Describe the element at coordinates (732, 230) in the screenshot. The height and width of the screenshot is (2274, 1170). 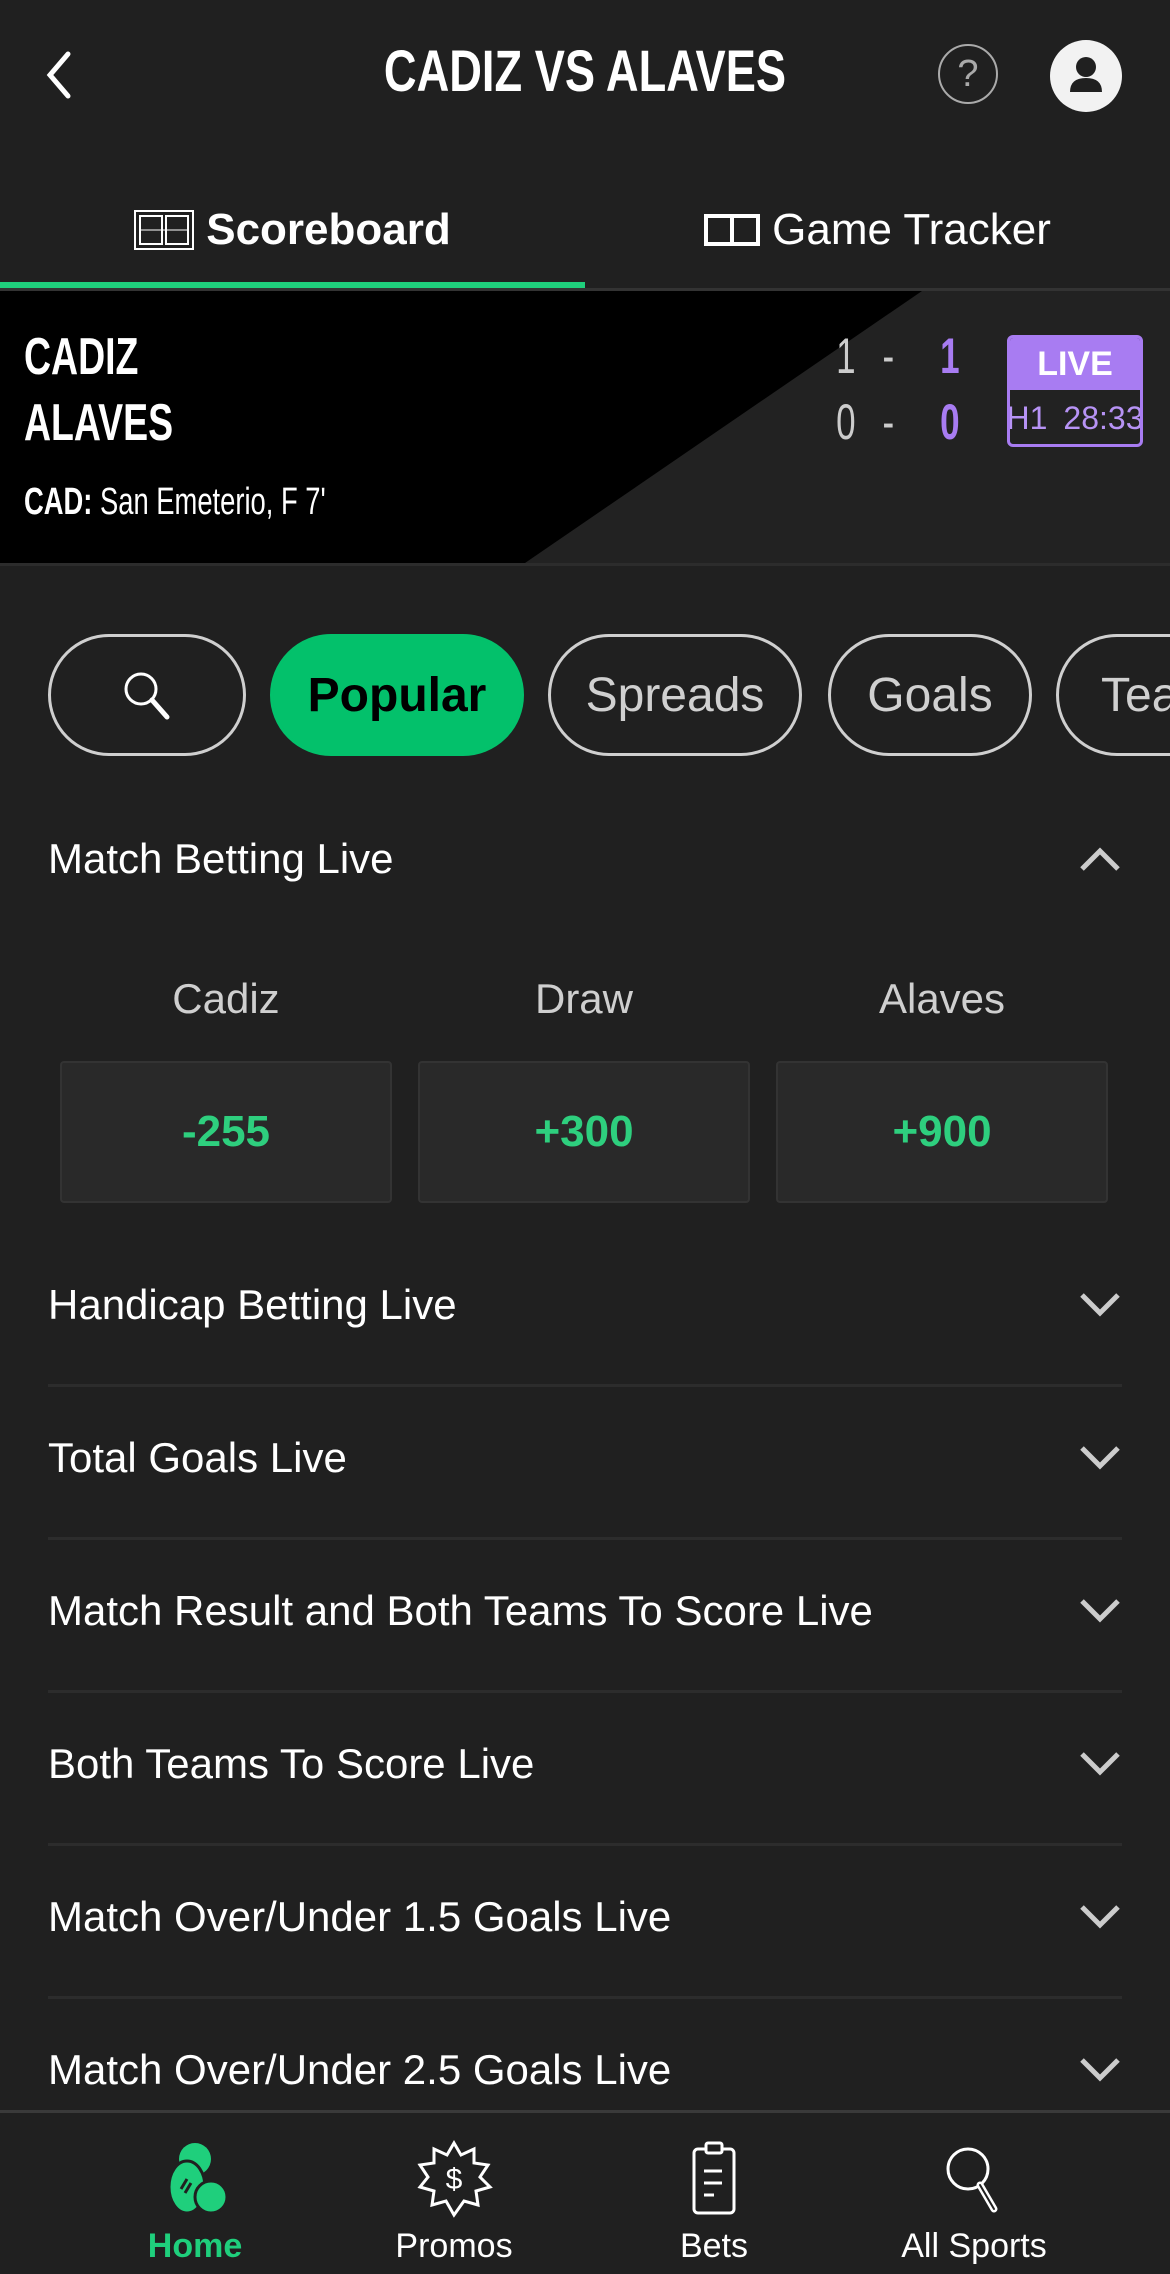
I see `game-tracker-icon` at that location.